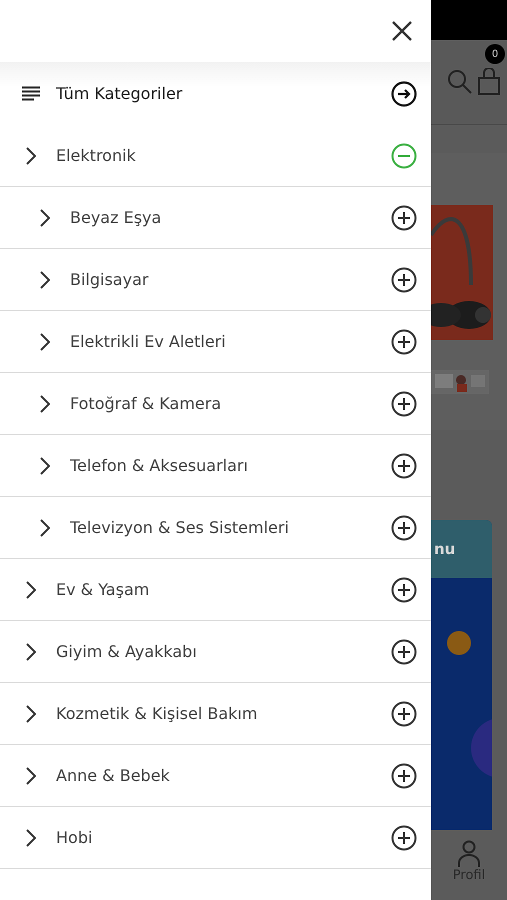 Image resolution: width=507 pixels, height=900 pixels. What do you see at coordinates (215, 342) in the screenshot?
I see `category-item: Elektrikli Ev Aletleri` at bounding box center [215, 342].